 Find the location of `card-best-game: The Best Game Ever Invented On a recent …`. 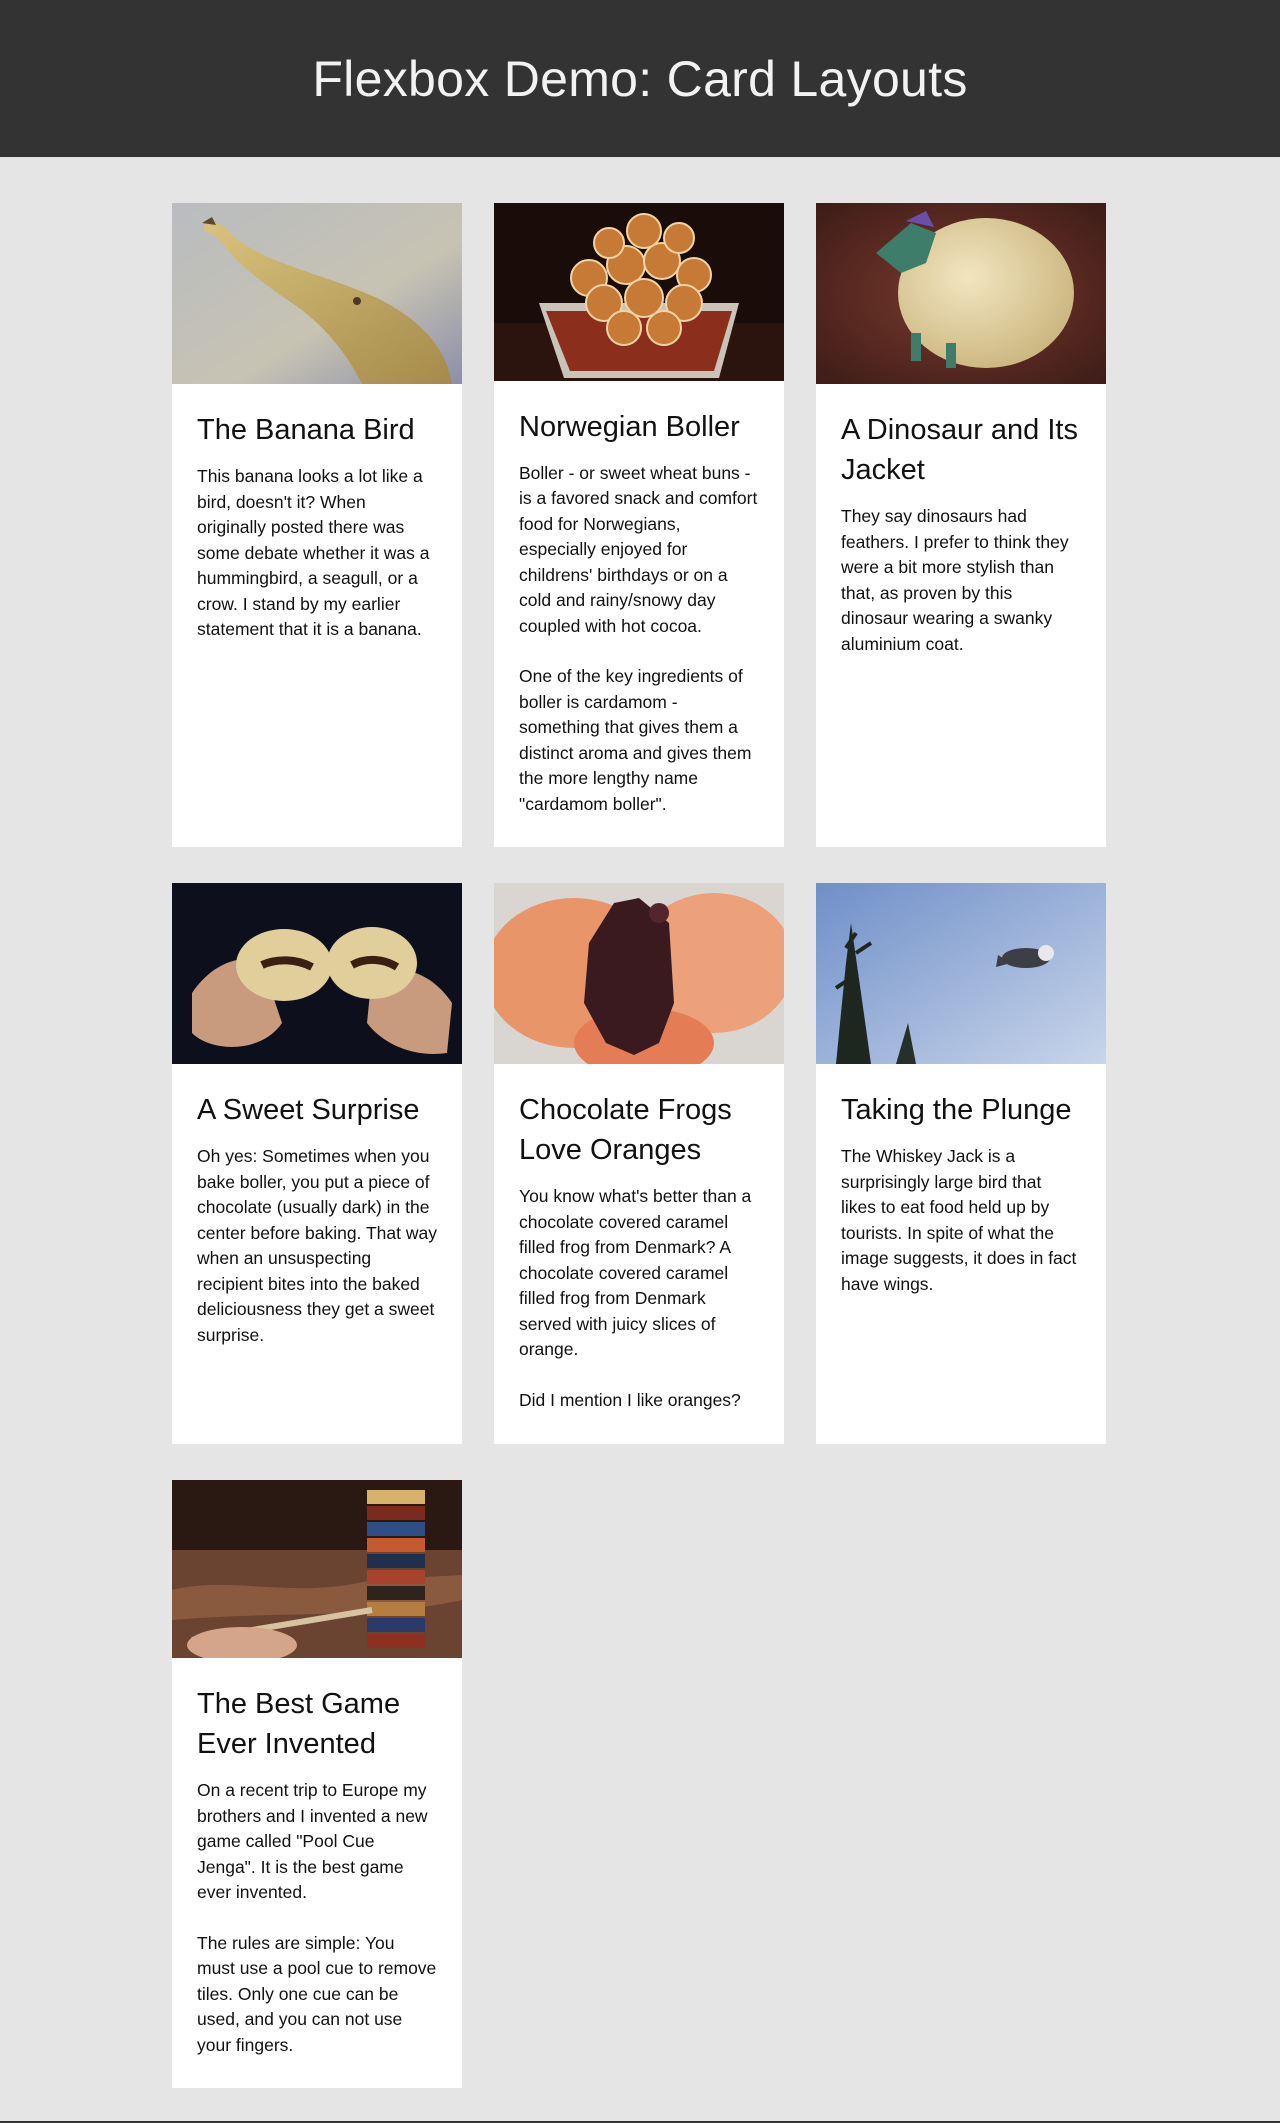

card-best-game: The Best Game Ever Invented On a recent … is located at coordinates (317, 1784).